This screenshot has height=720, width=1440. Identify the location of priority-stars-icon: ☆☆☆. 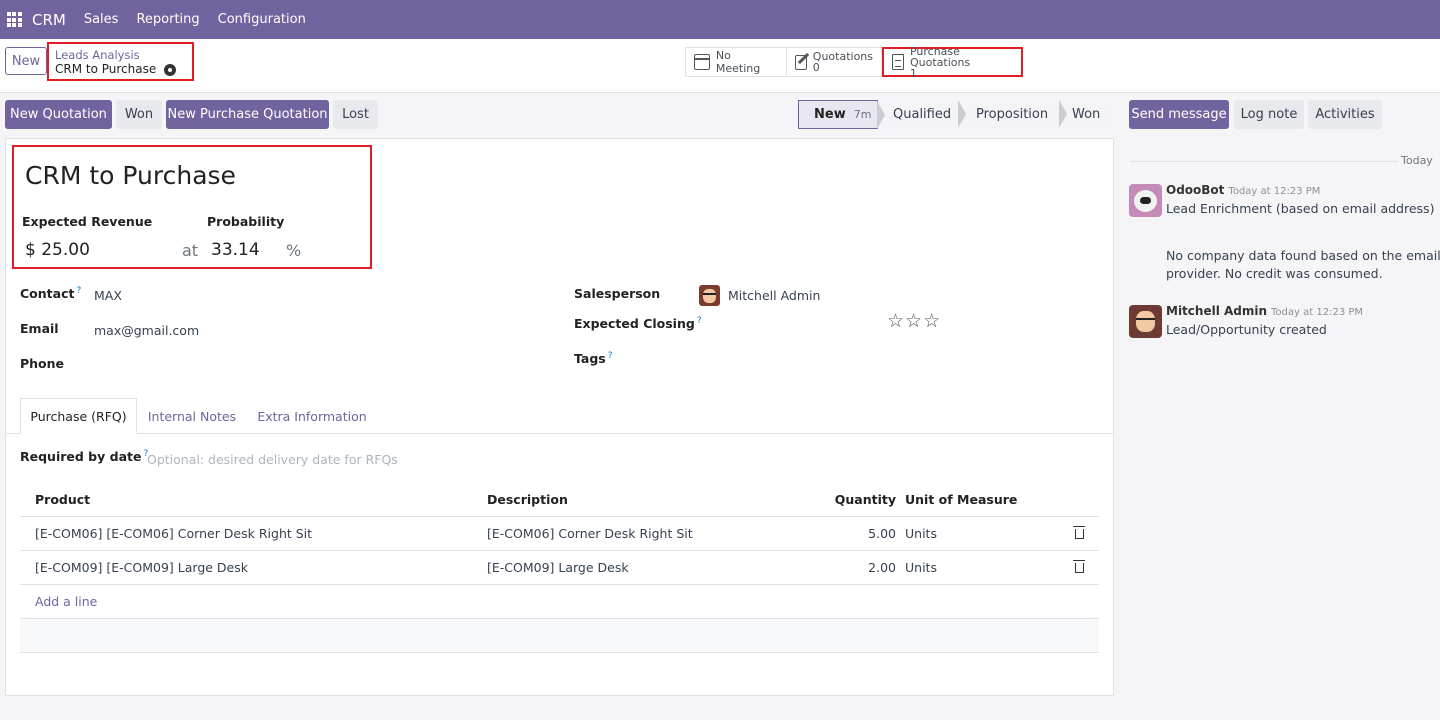
(914, 321).